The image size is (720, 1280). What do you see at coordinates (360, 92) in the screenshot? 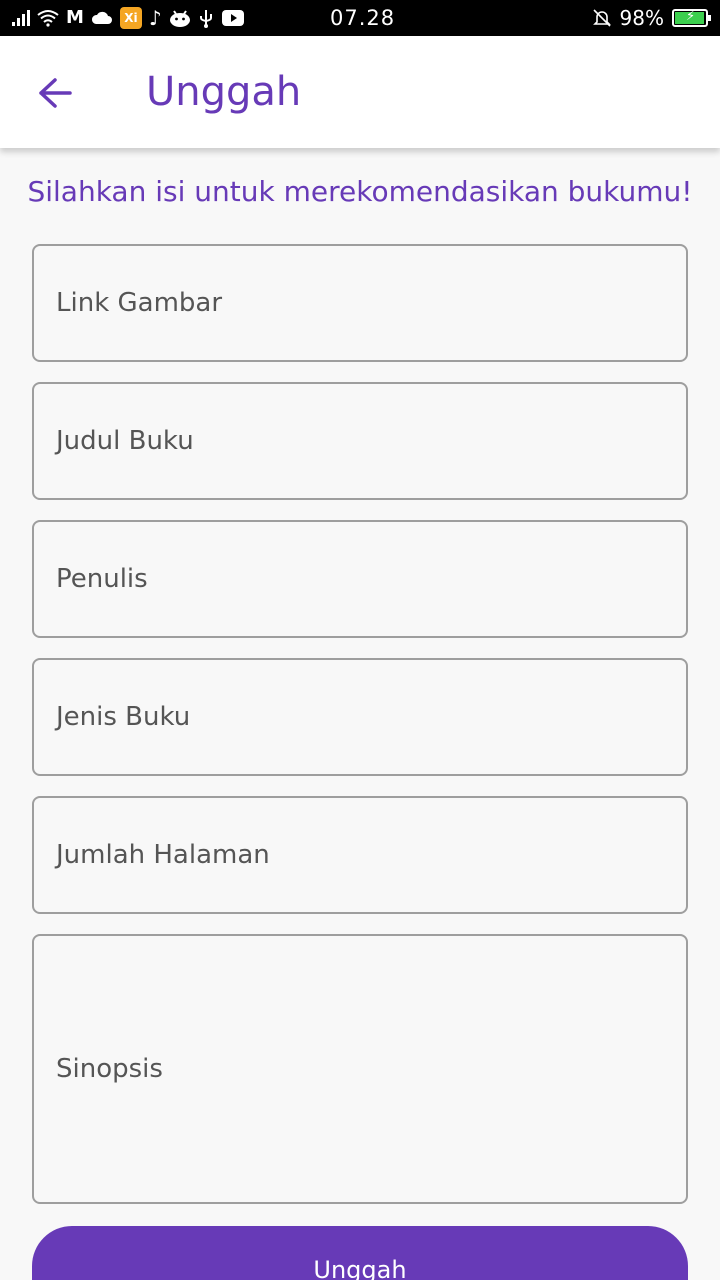
I see `app-bar: Unggah` at bounding box center [360, 92].